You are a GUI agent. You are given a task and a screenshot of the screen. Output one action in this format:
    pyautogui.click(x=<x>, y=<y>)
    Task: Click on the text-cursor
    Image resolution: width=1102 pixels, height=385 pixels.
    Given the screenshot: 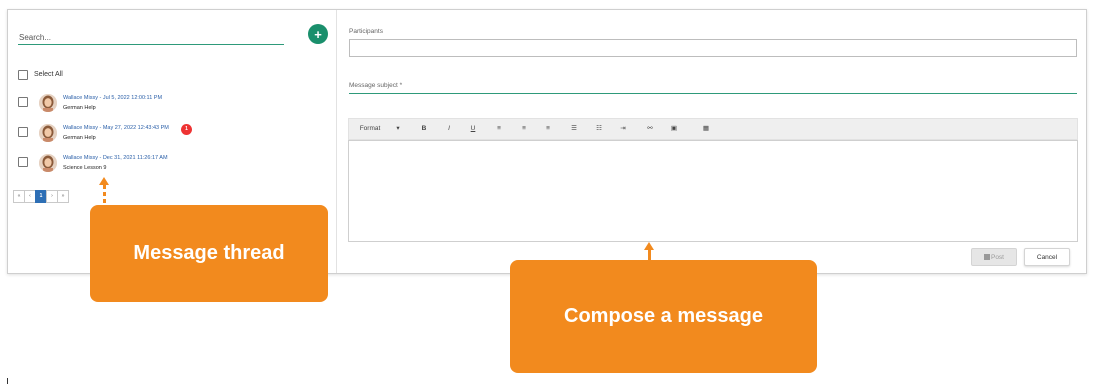 What is the action you would take?
    pyautogui.click(x=7, y=381)
    